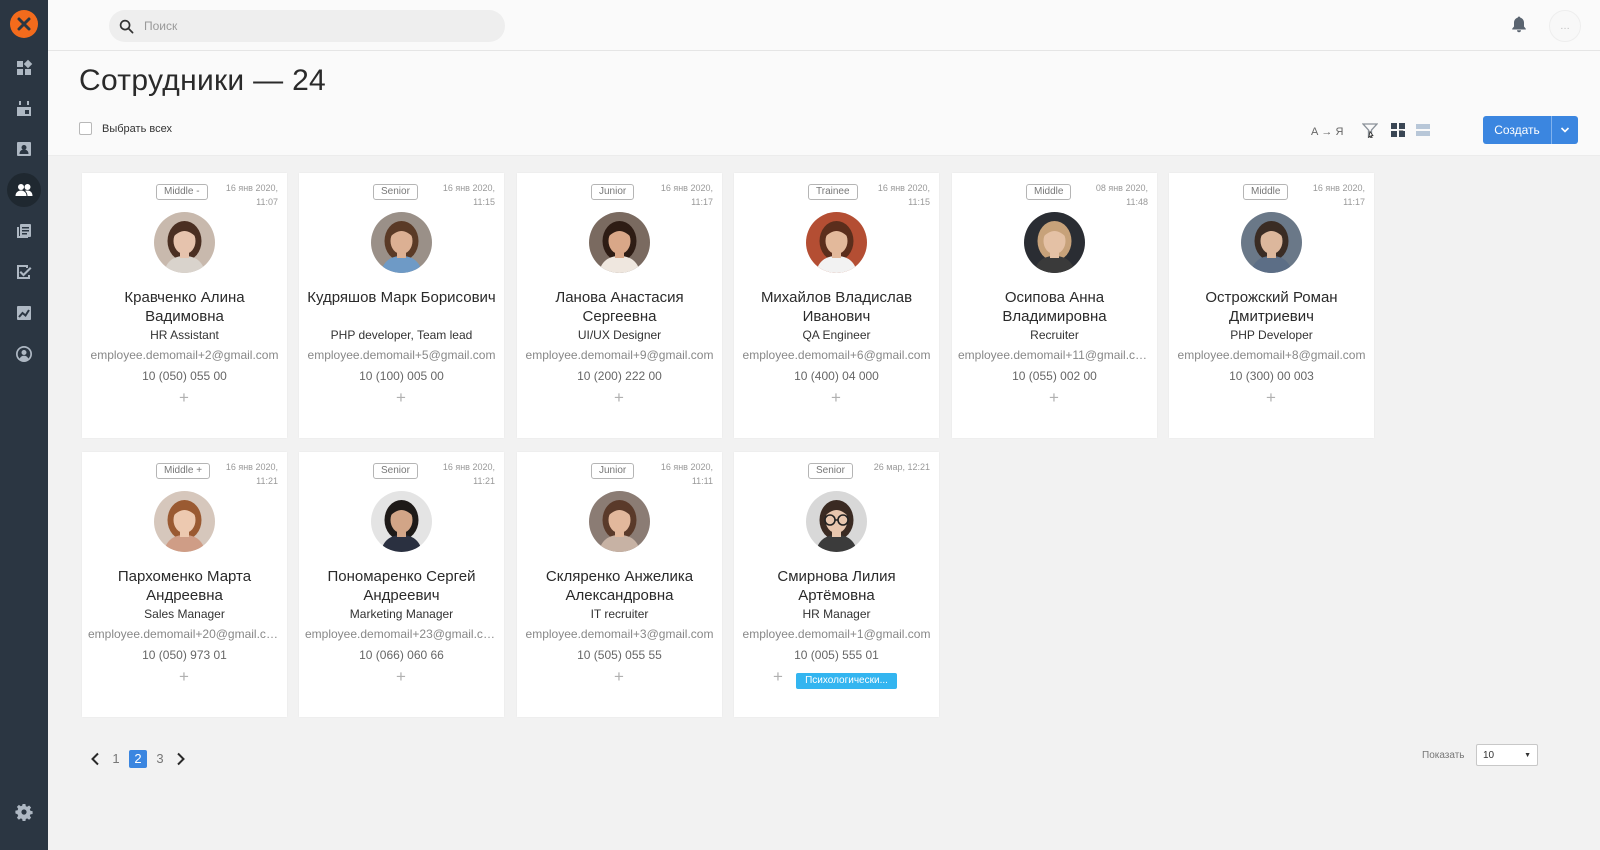  I want to click on sidebar-item-tasks, so click(24, 272).